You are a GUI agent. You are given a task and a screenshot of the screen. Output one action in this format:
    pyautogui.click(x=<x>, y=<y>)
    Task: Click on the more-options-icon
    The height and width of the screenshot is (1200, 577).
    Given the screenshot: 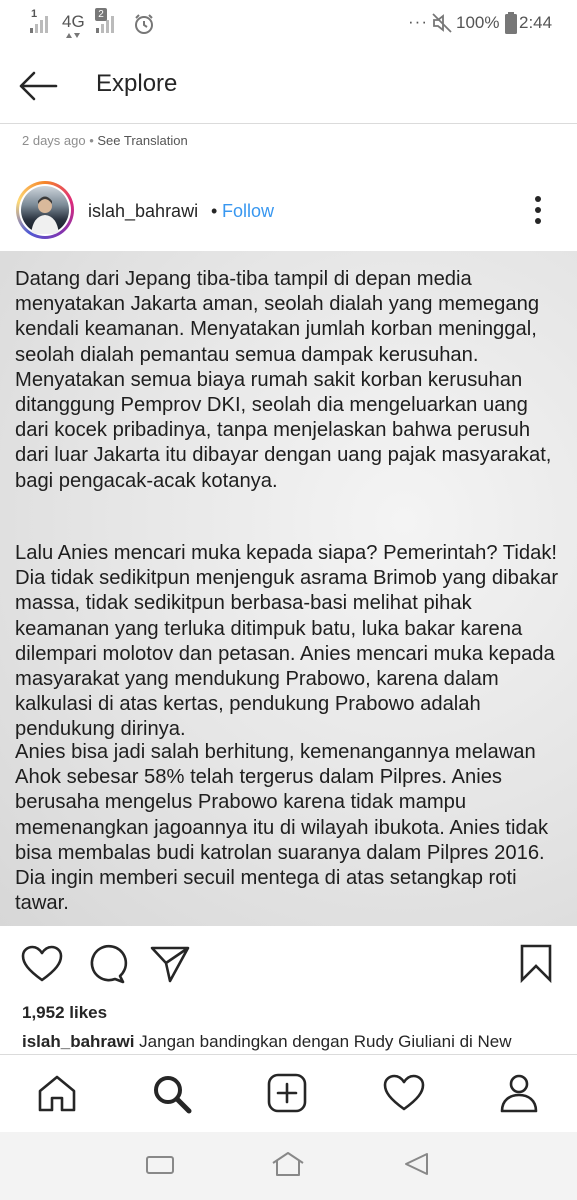 What is the action you would take?
    pyautogui.click(x=538, y=210)
    